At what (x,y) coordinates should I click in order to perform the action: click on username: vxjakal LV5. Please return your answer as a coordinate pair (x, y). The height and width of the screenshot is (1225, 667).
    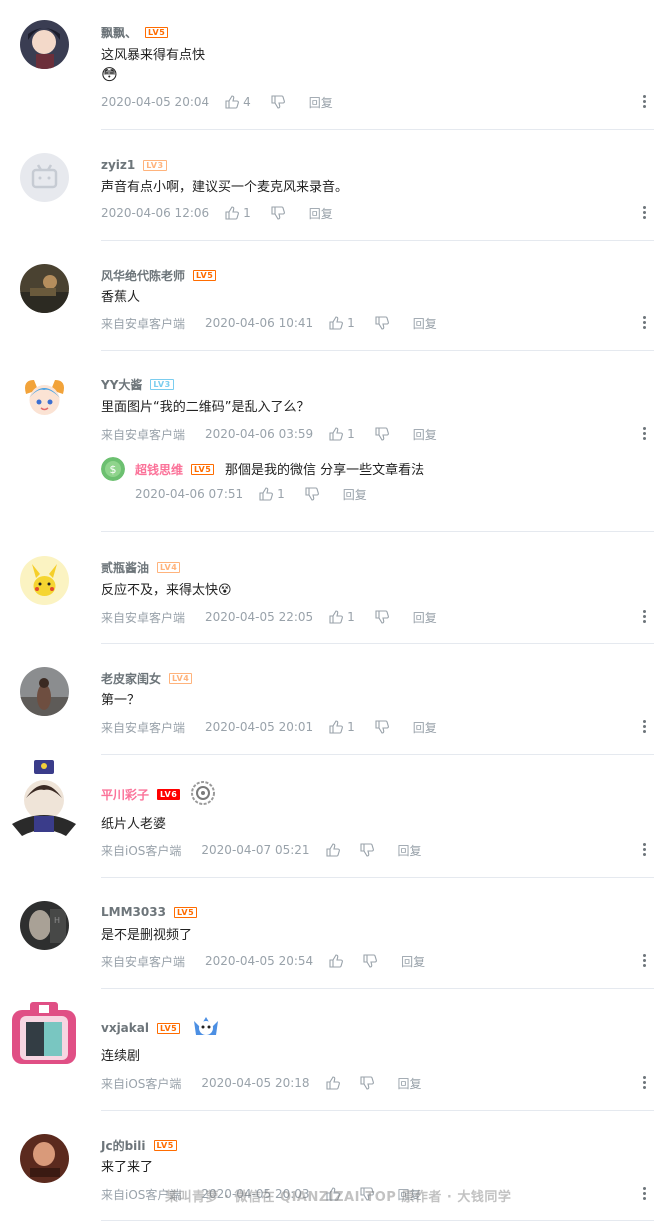
    Looking at the image, I should click on (161, 1026).